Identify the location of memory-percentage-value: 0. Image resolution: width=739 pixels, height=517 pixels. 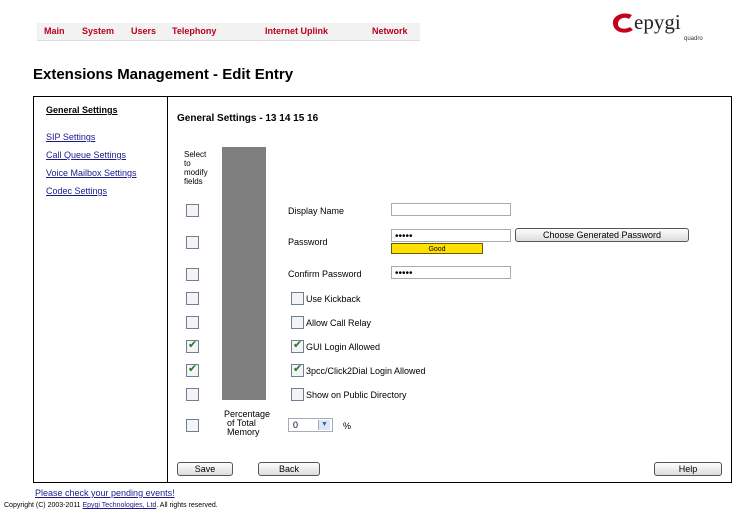
(296, 425).